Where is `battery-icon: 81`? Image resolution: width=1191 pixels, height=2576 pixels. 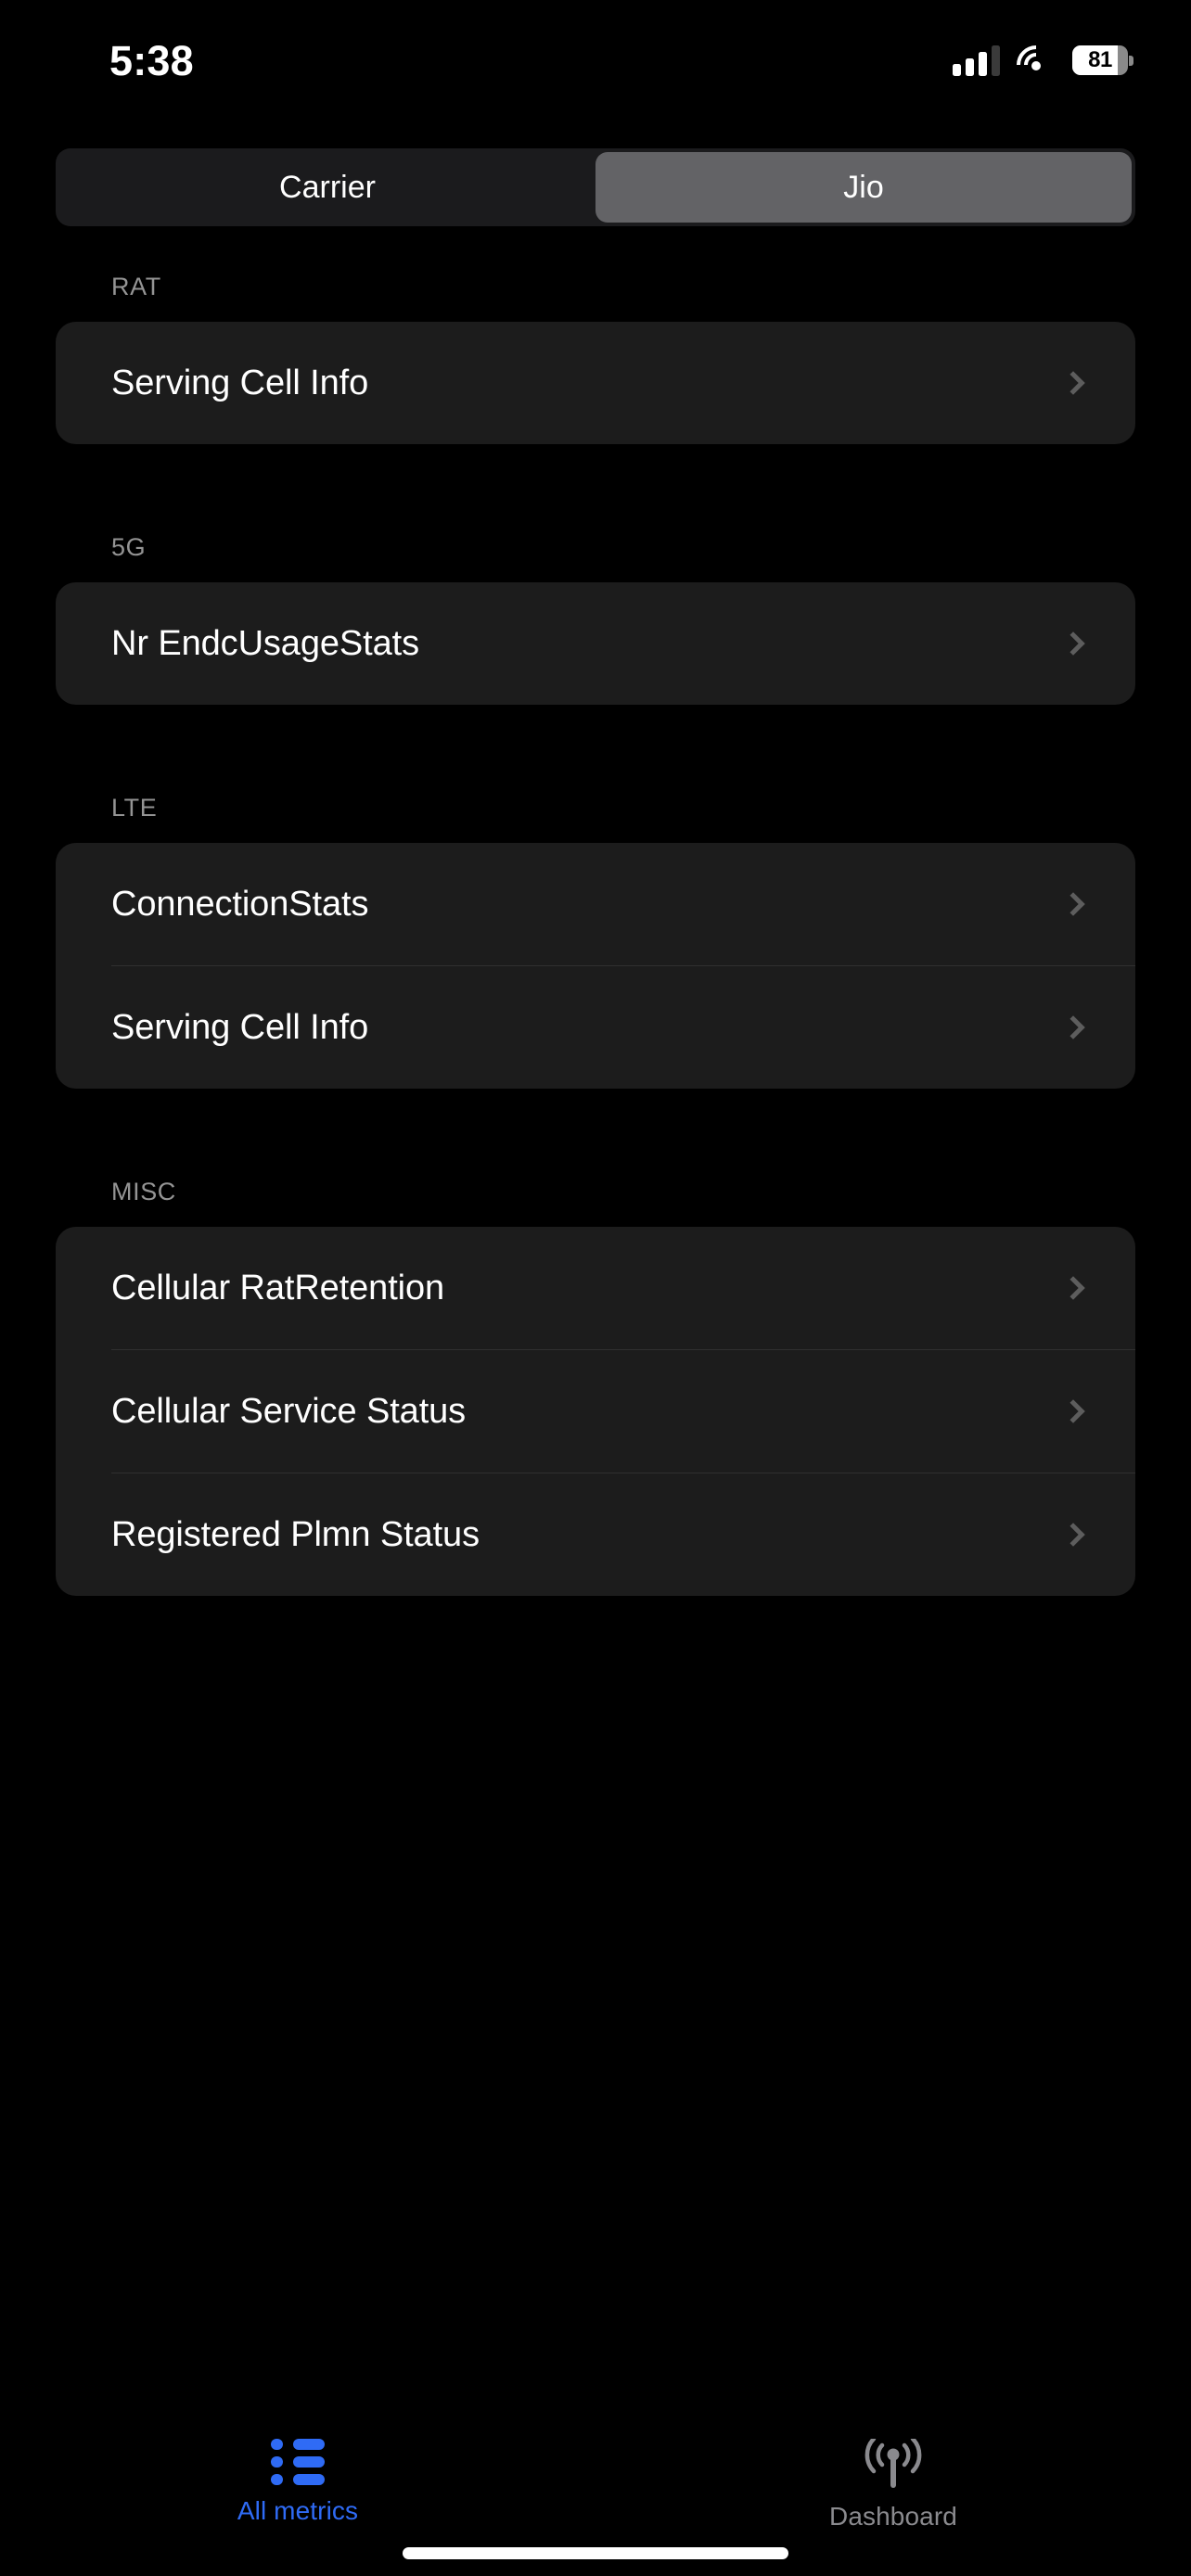 battery-icon: 81 is located at coordinates (1102, 60).